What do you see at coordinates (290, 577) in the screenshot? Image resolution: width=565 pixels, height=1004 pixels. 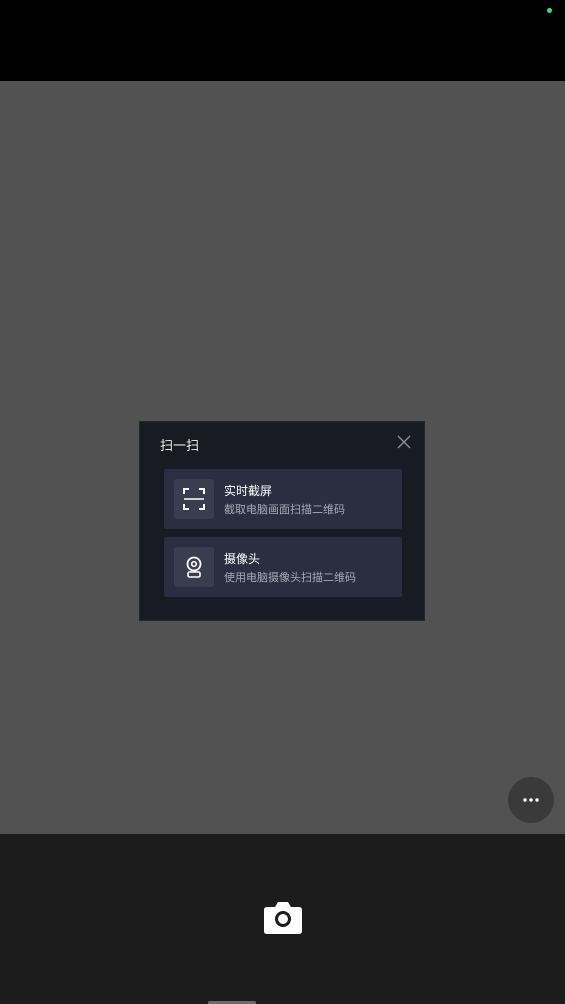 I see `option-description: 使用电脑摄像头扫描二维码` at bounding box center [290, 577].